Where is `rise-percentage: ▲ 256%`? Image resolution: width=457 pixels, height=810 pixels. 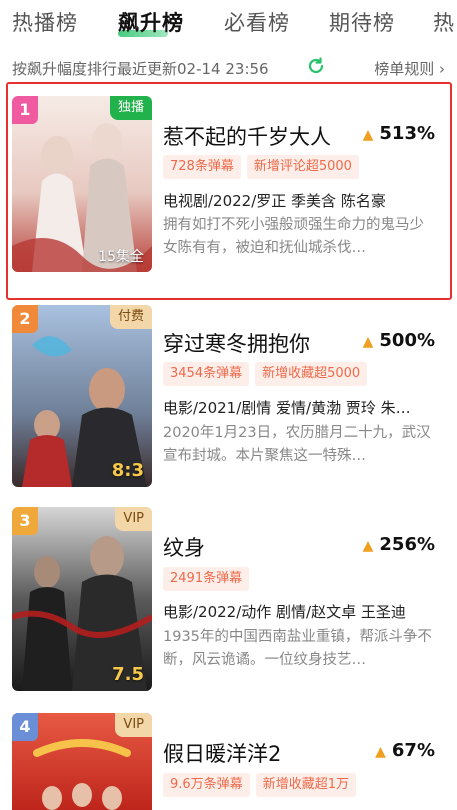
rise-percentage: ▲ 256% is located at coordinates (399, 544).